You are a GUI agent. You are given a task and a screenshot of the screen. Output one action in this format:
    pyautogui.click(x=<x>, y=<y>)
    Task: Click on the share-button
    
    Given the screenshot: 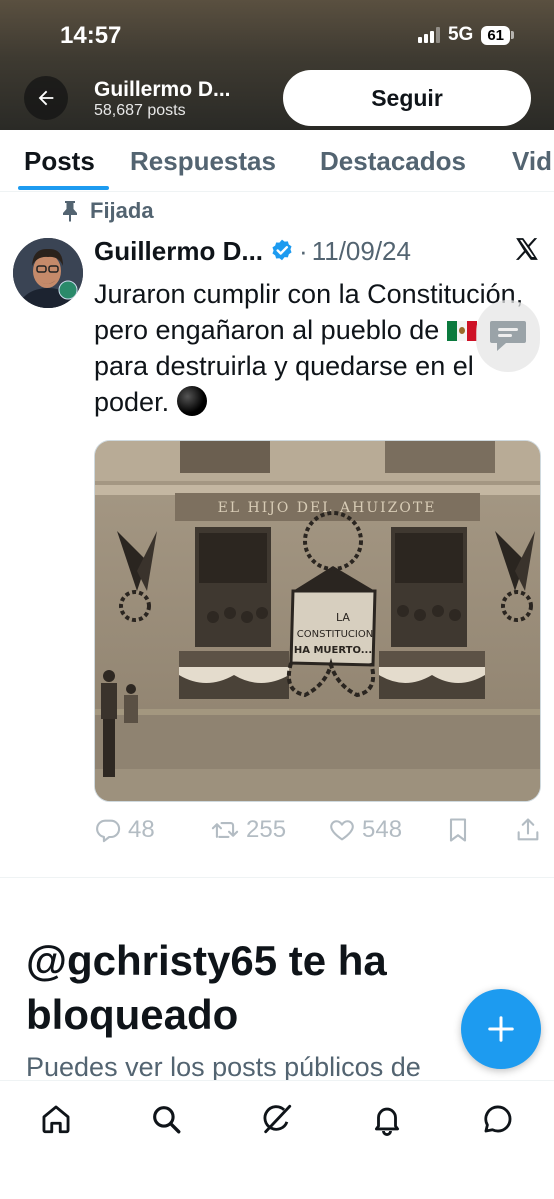 What is the action you would take?
    pyautogui.click(x=528, y=830)
    